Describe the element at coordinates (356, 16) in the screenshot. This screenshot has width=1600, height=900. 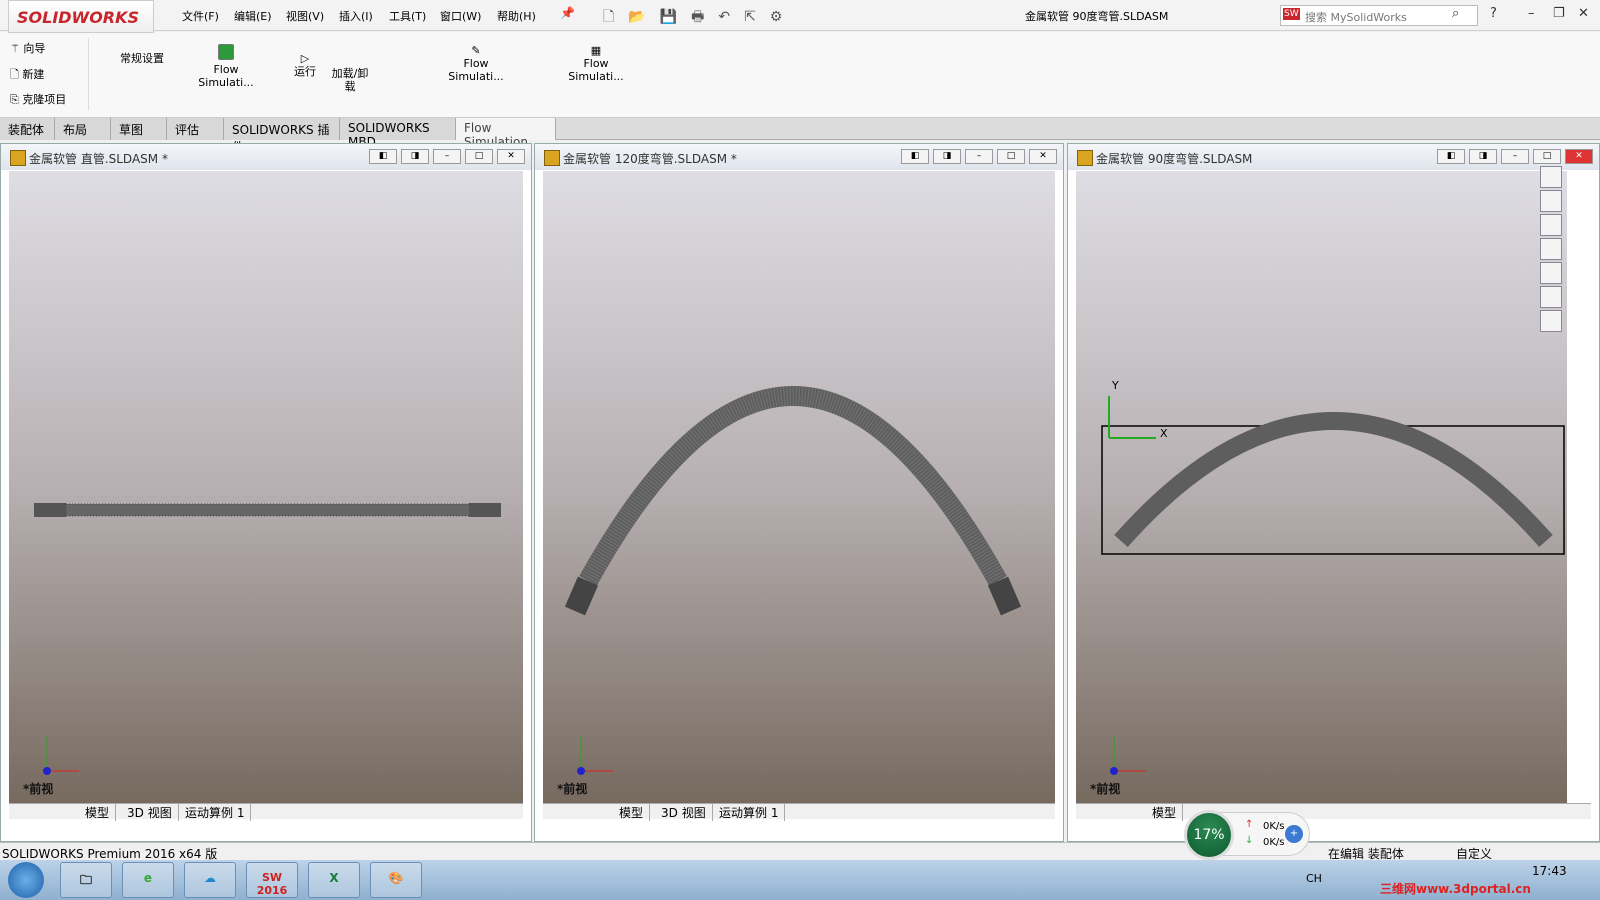
I see `menu-insert: 插入(I)` at that location.